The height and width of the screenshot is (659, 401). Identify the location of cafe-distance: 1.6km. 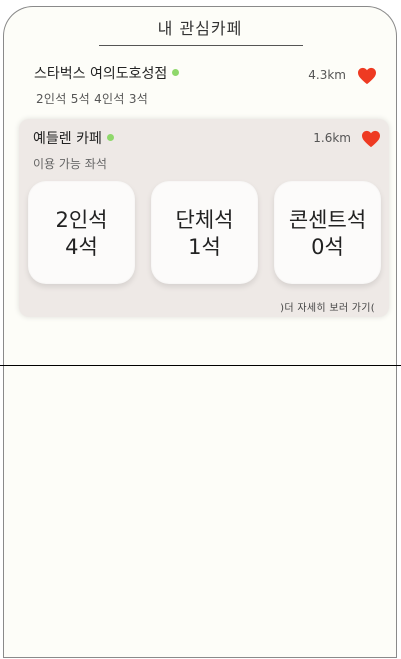
(332, 138).